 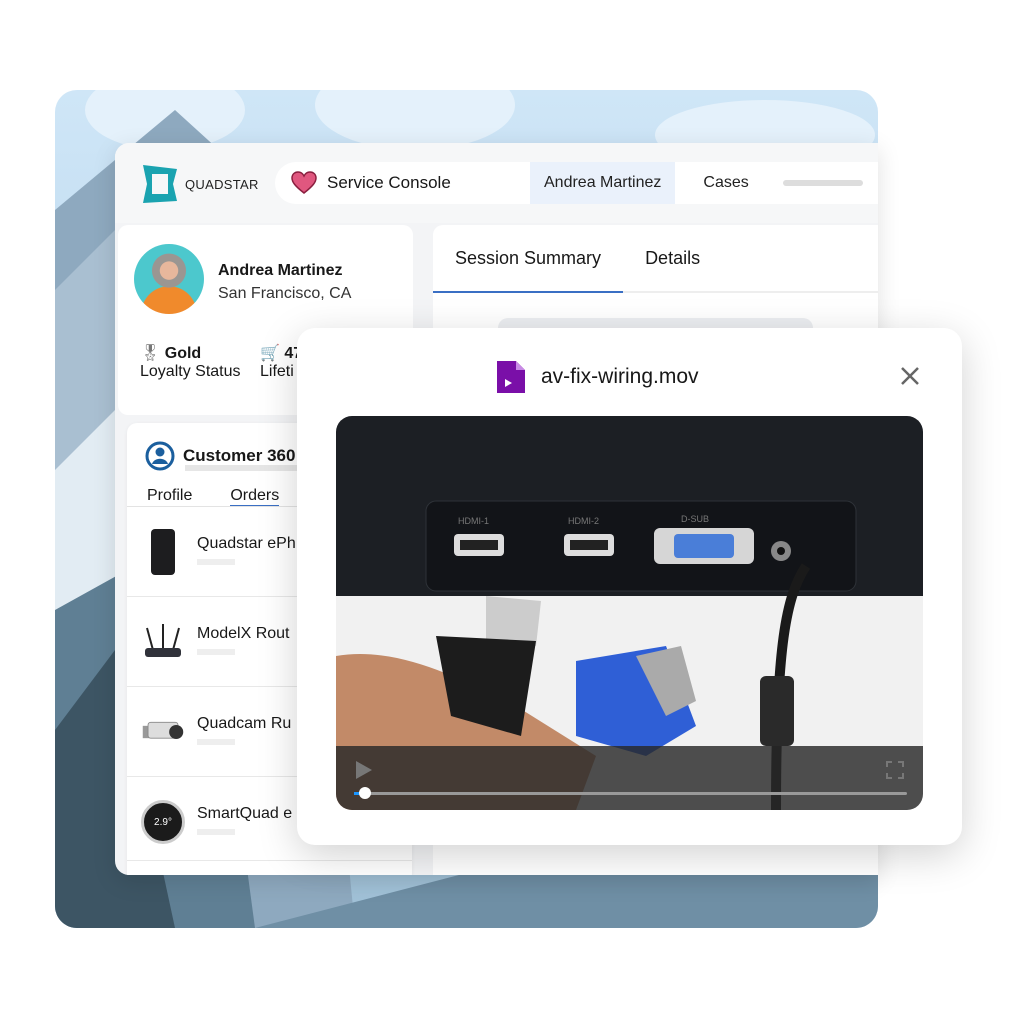 I want to click on port-label: HDMI-2, so click(x=583, y=521).